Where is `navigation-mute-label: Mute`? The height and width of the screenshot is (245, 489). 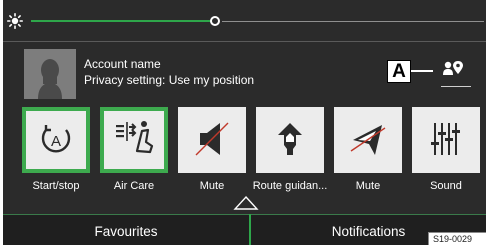 navigation-mute-label: Mute is located at coordinates (368, 186).